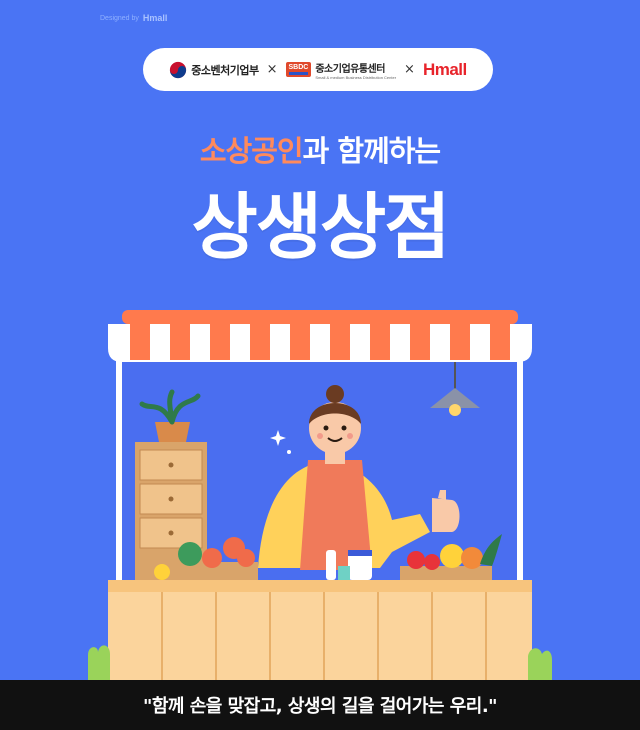 The height and width of the screenshot is (730, 640). What do you see at coordinates (172, 432) in the screenshot?
I see `potted-plant-icon` at bounding box center [172, 432].